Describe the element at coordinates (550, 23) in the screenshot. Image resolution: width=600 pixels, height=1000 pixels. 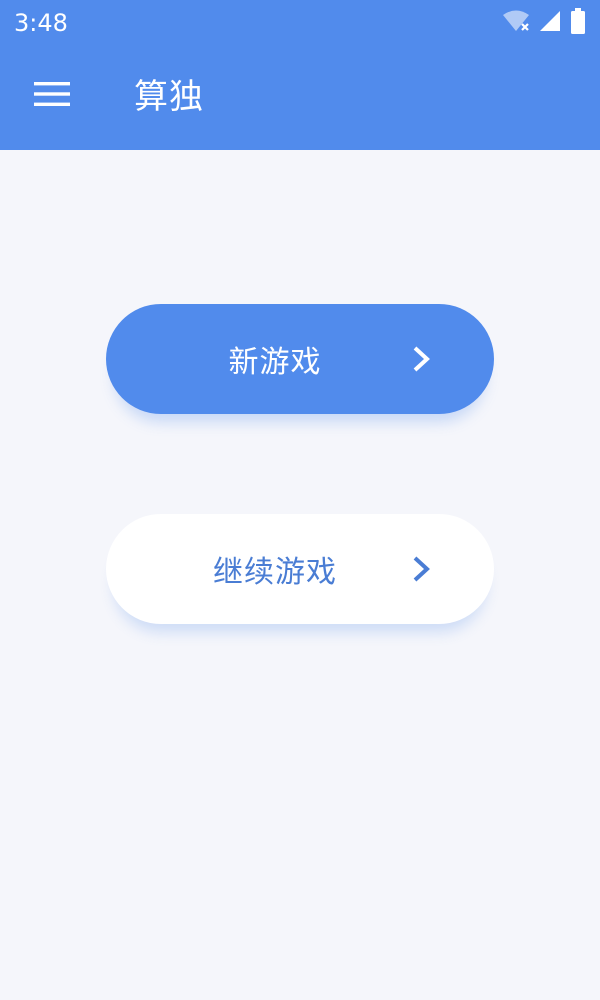
I see `cellular-signal-icon` at that location.